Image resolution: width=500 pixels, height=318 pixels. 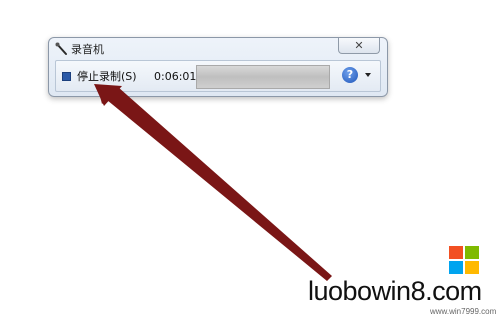 What do you see at coordinates (464, 260) in the screenshot?
I see `windows-logo-icon` at bounding box center [464, 260].